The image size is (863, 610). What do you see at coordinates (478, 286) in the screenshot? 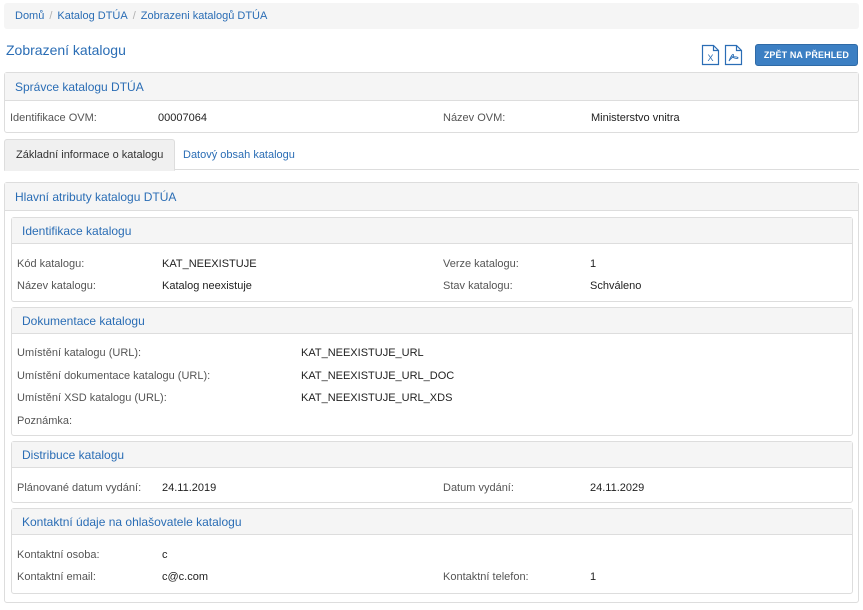
I see `catalog-state-label: Stav katalogu:` at bounding box center [478, 286].